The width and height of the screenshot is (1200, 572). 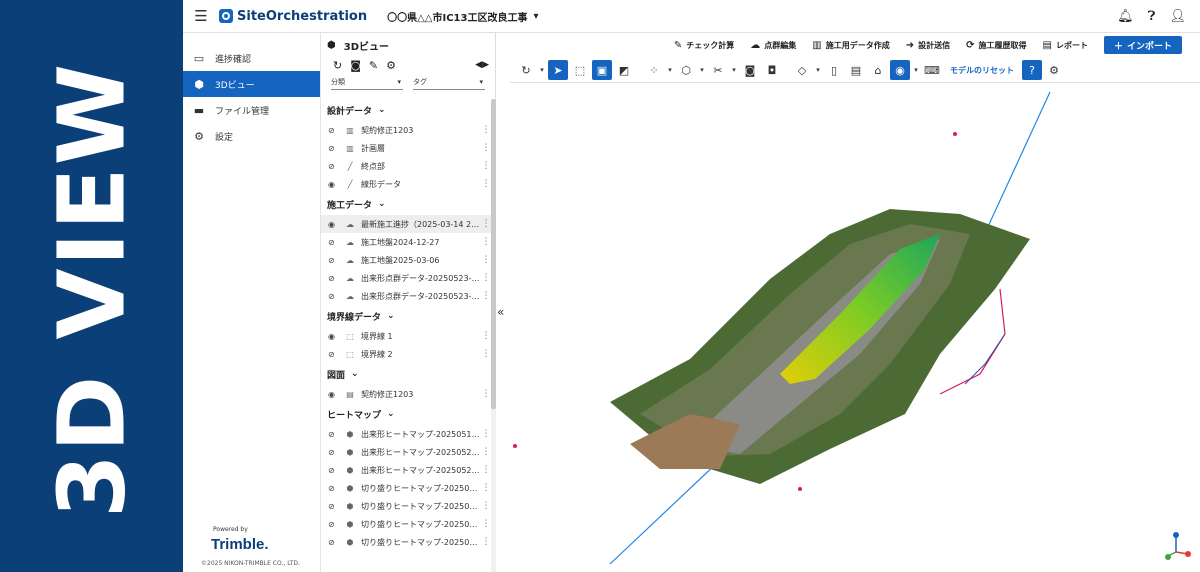 I want to click on pointer-icon: ➤, so click(x=558, y=70).